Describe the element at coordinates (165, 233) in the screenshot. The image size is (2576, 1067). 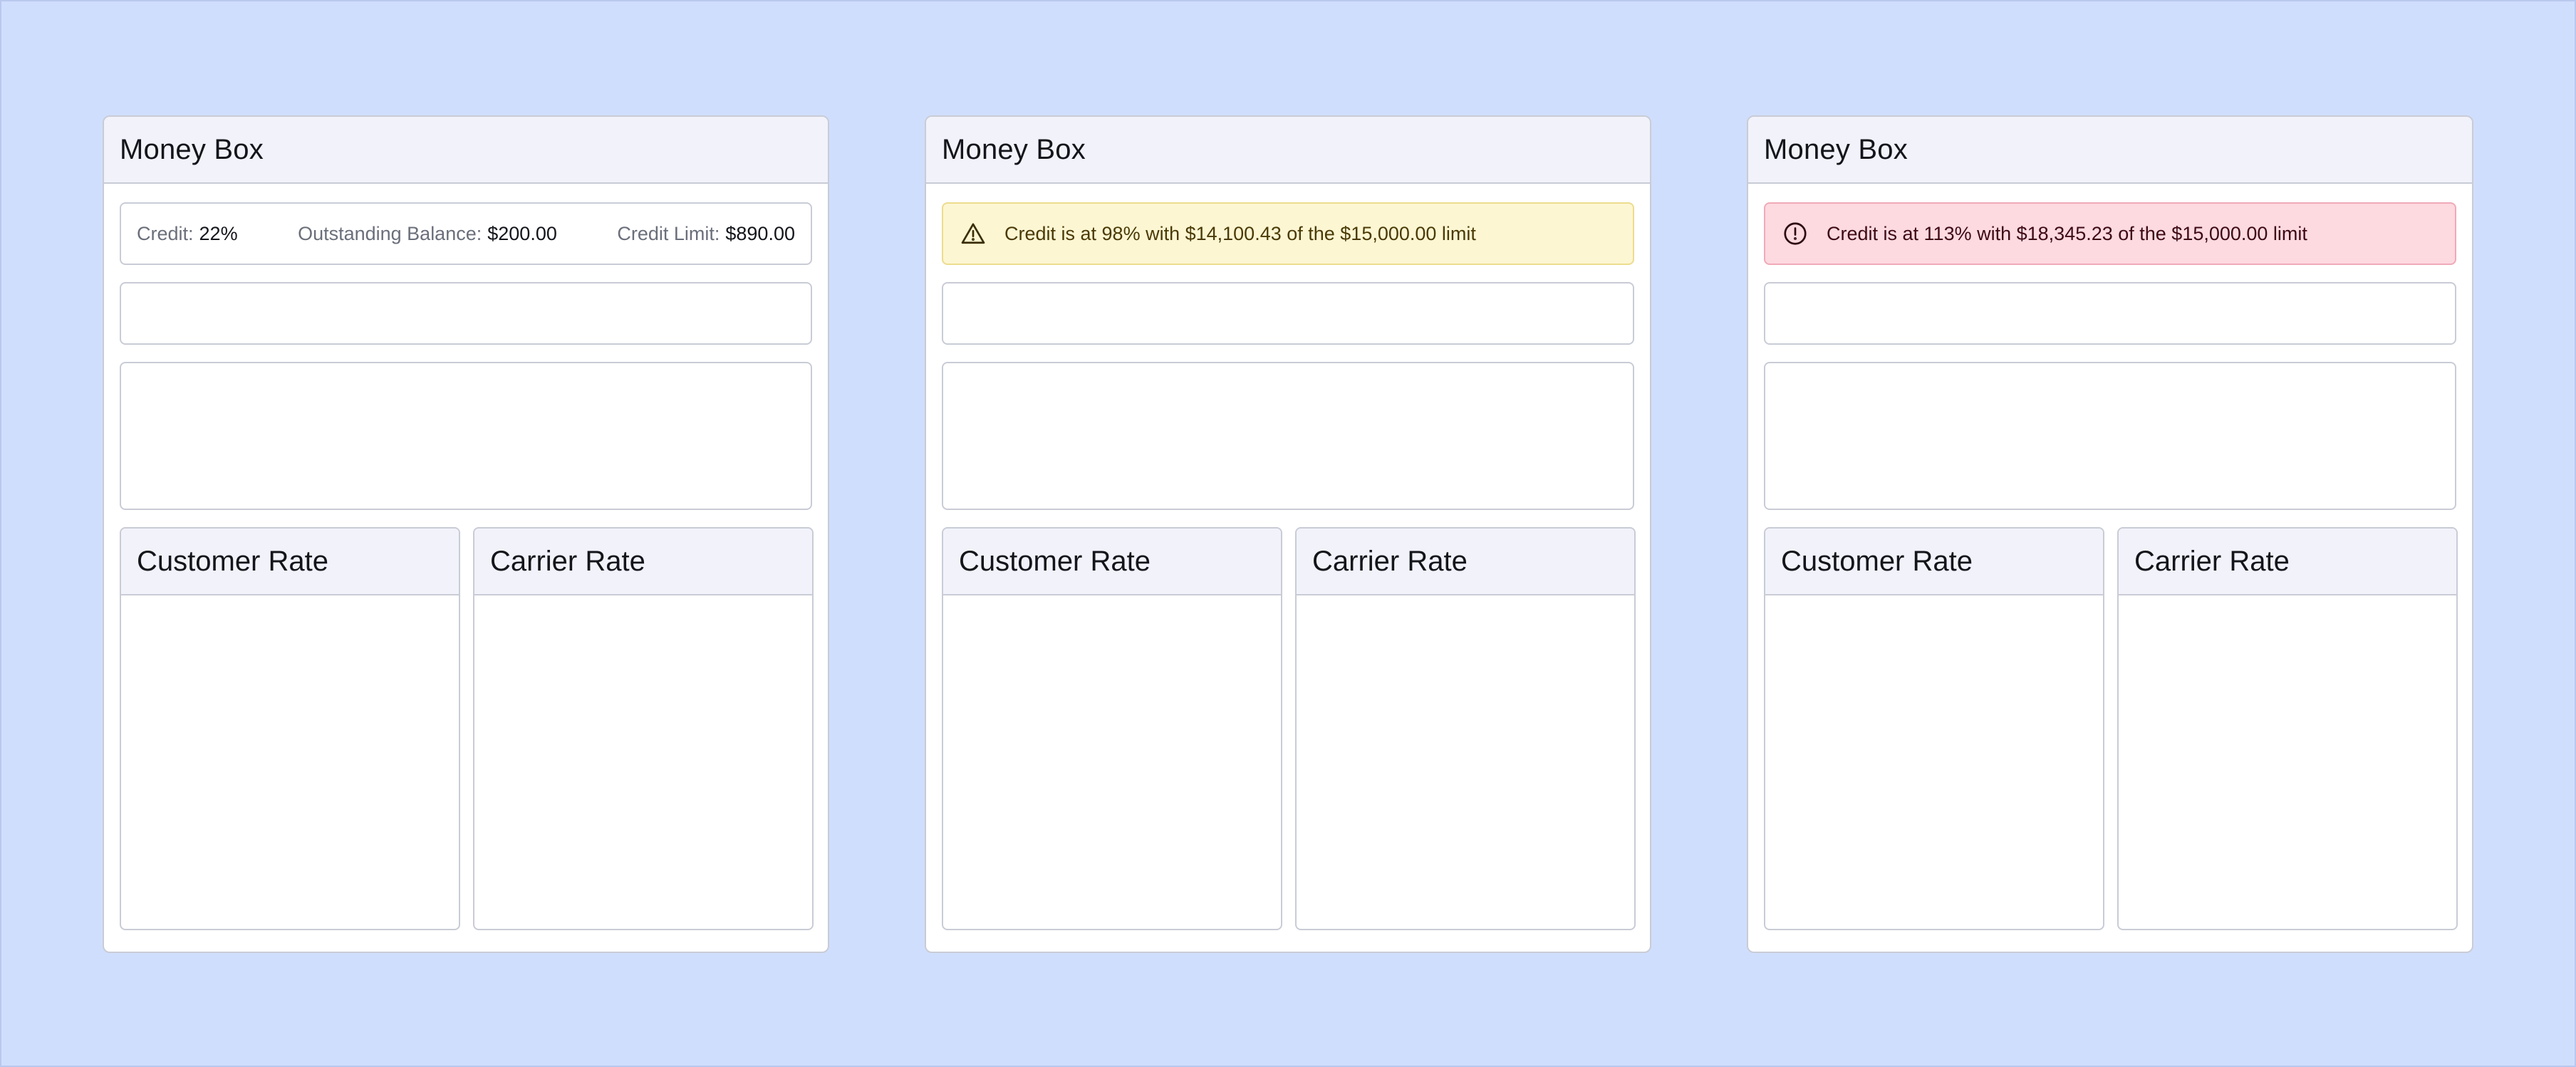
I see `credit-label: Credit:` at that location.